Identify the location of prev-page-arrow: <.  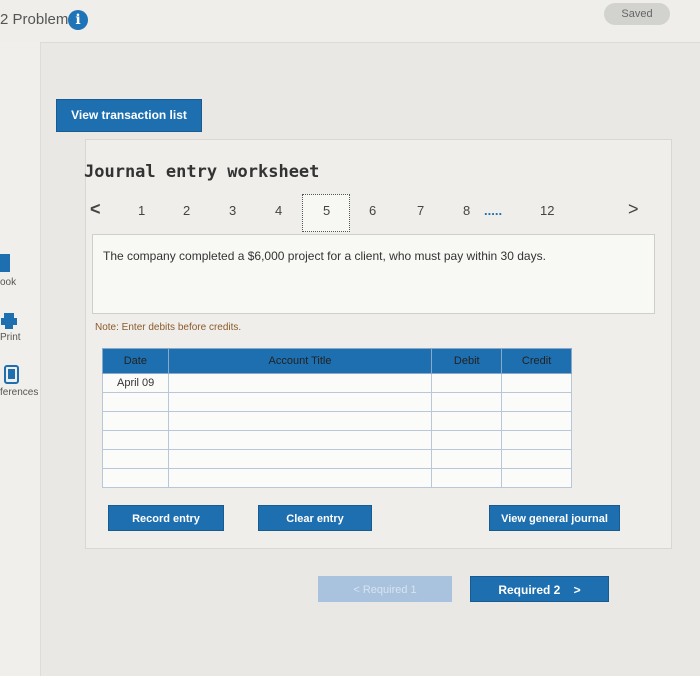
(95, 209).